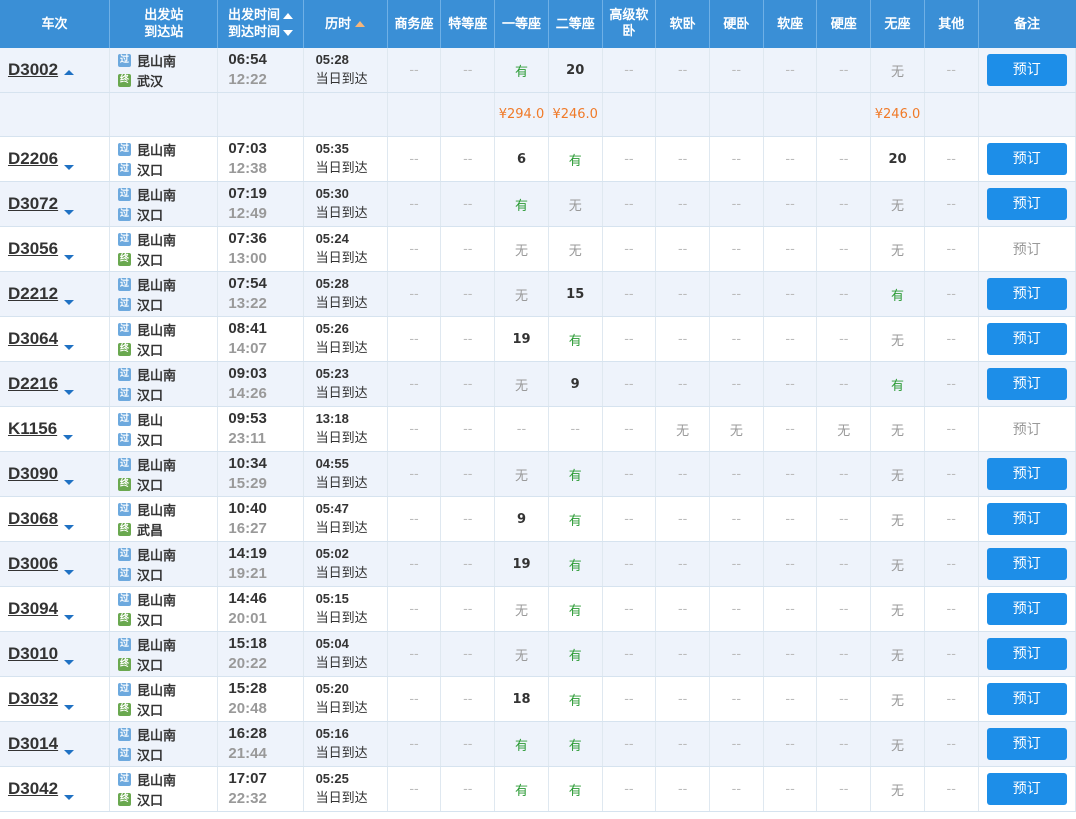 The image size is (1076, 819). What do you see at coordinates (33, 743) in the screenshot?
I see `train-no-link: D3014` at bounding box center [33, 743].